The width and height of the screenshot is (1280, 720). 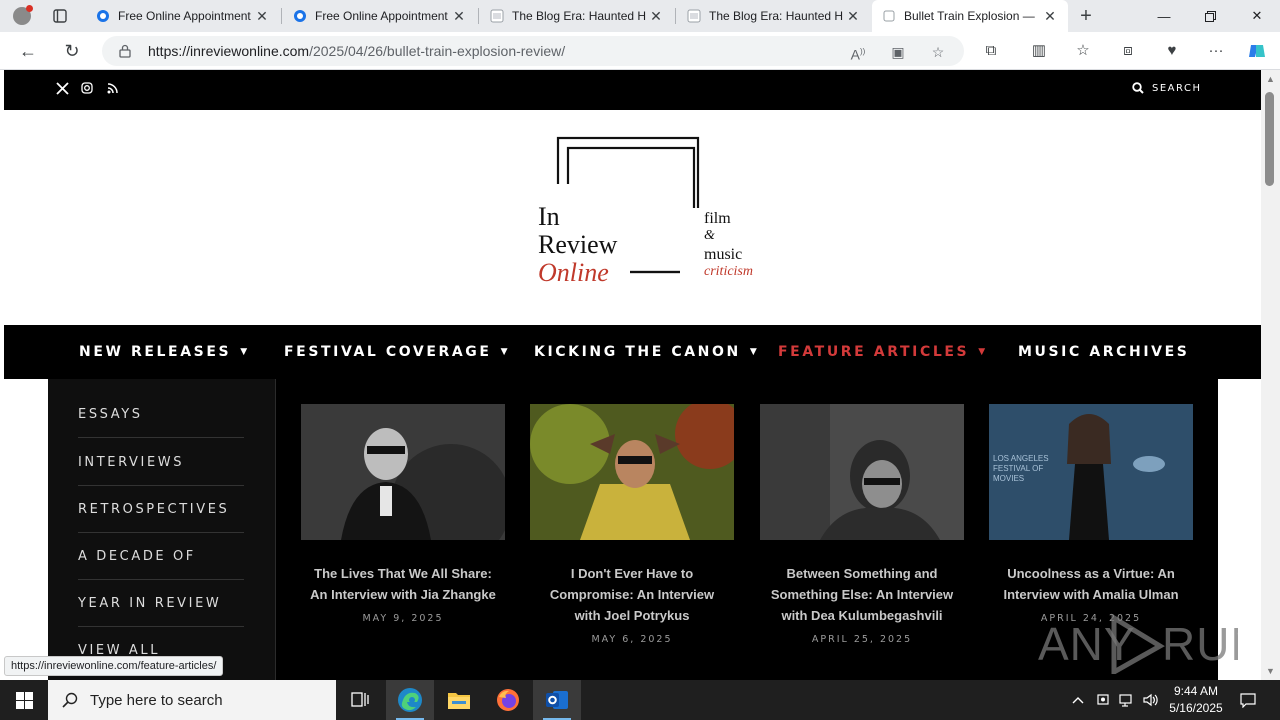 I want to click on more-menu-icon: ···, so click(x=1216, y=51).